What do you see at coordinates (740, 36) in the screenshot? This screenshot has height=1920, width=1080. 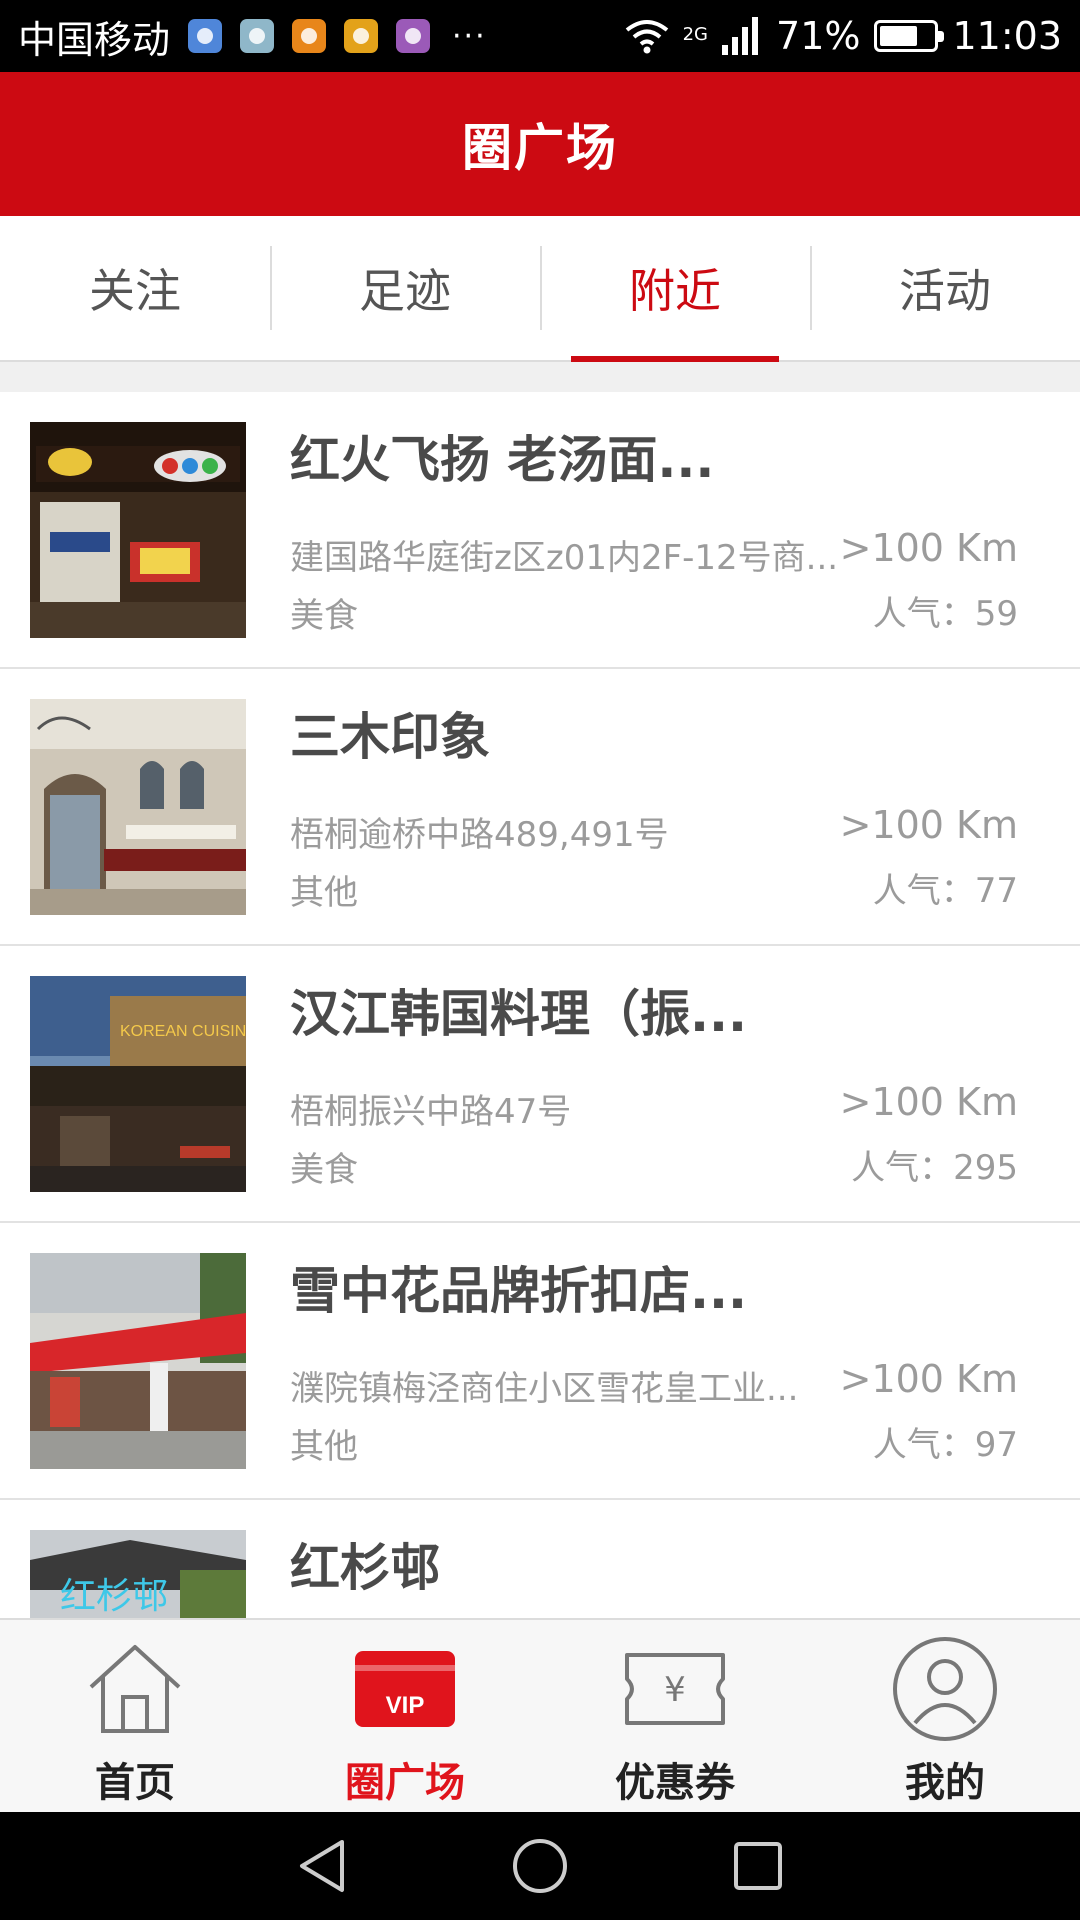 I see `signal-icon` at bounding box center [740, 36].